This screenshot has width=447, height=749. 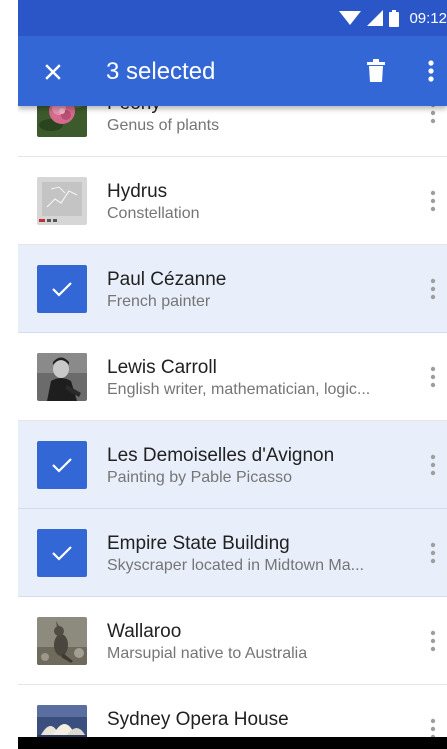 I want to click on close-selection-button, so click(x=53, y=72).